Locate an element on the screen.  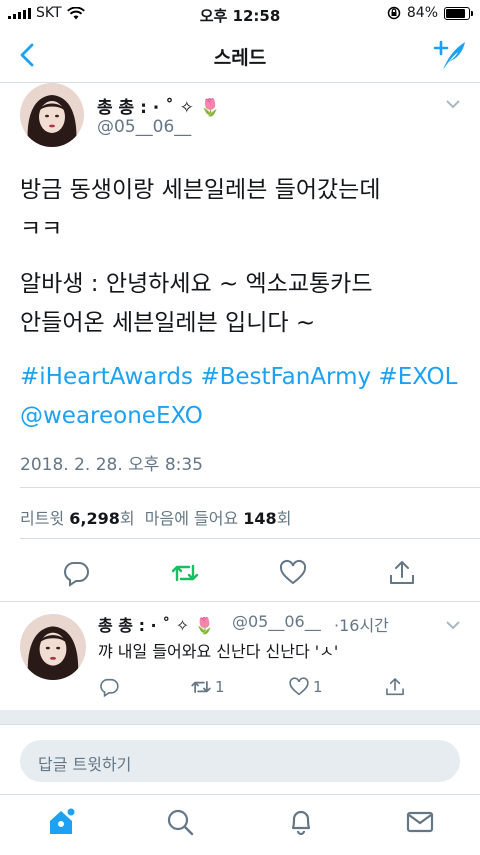
mail-icon is located at coordinates (420, 822).